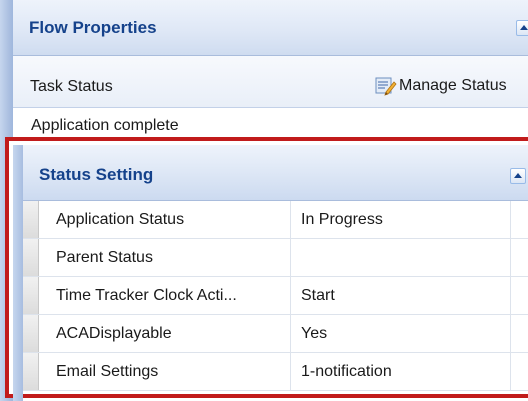 The width and height of the screenshot is (528, 401). What do you see at coordinates (165, 371) in the screenshot?
I see `property-name: Email Settings` at bounding box center [165, 371].